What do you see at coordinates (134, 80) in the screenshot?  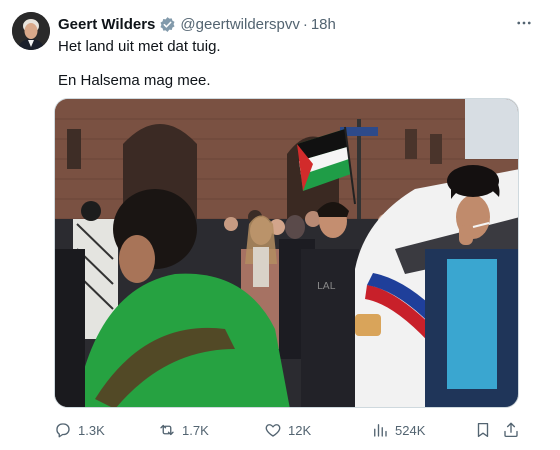 I see `tweet-text-line-2: En Halsema mag mee.` at bounding box center [134, 80].